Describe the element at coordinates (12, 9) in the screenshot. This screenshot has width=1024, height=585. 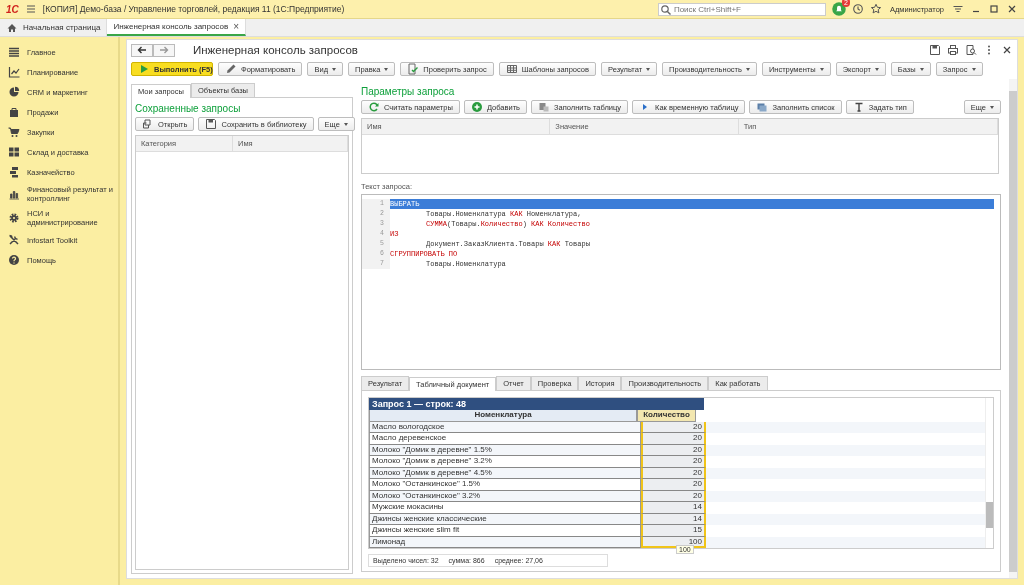
I see `app-logo: 1С` at that location.